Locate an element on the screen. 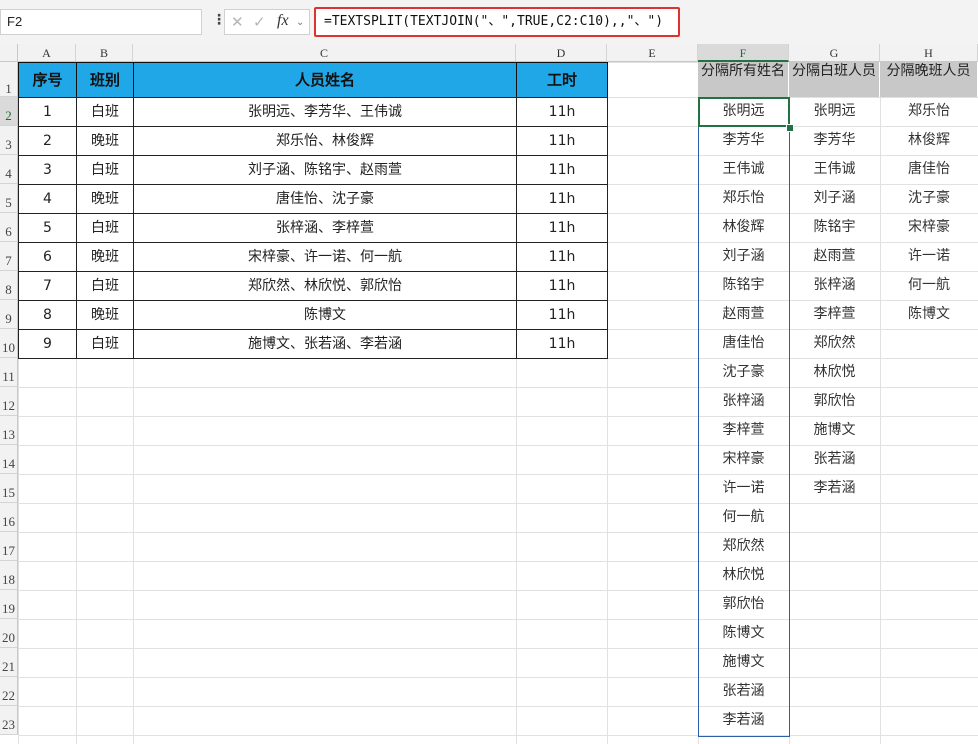 This screenshot has width=978, height=744. column-header-g: G is located at coordinates (834, 53).